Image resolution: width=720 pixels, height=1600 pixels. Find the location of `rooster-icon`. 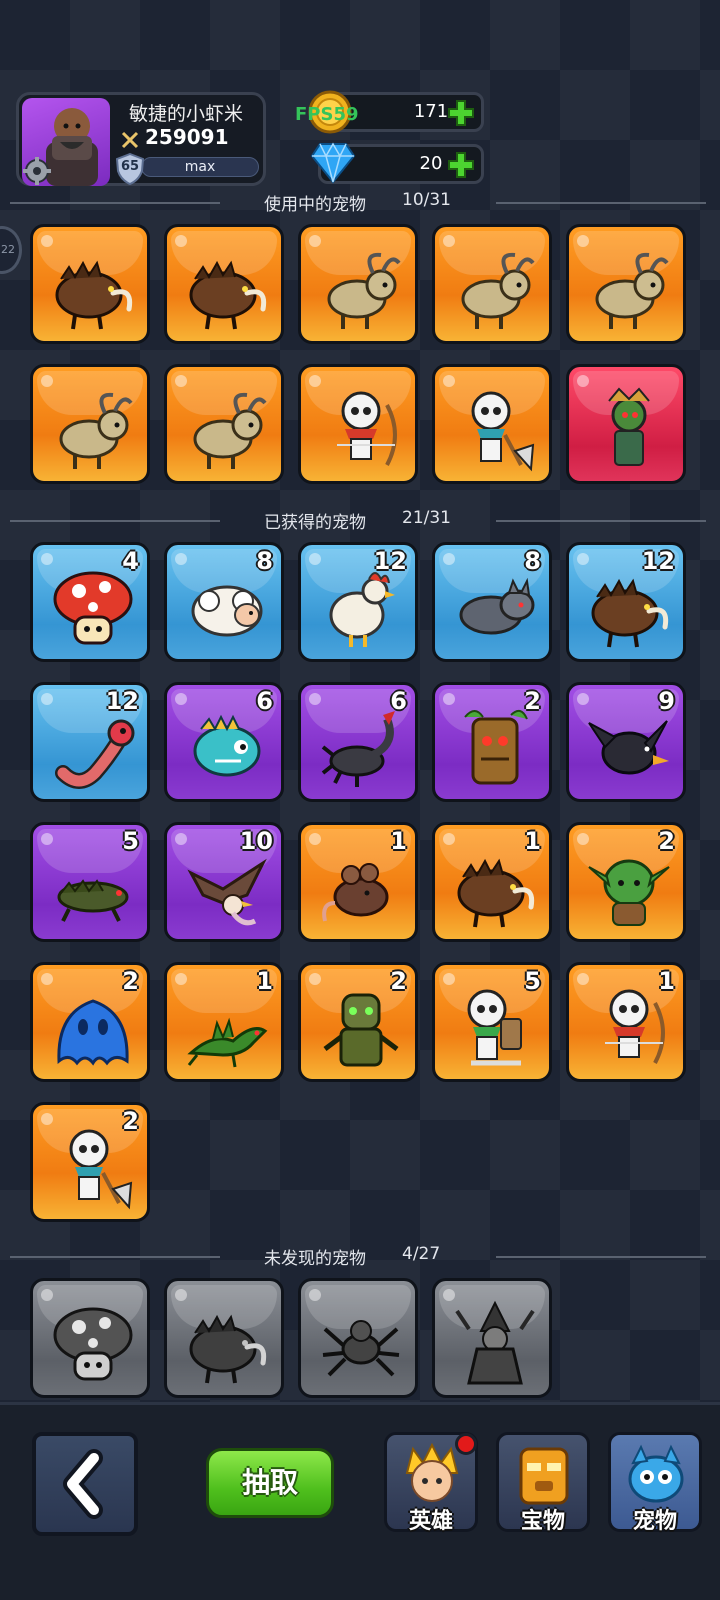

rooster-icon is located at coordinates (362, 609).